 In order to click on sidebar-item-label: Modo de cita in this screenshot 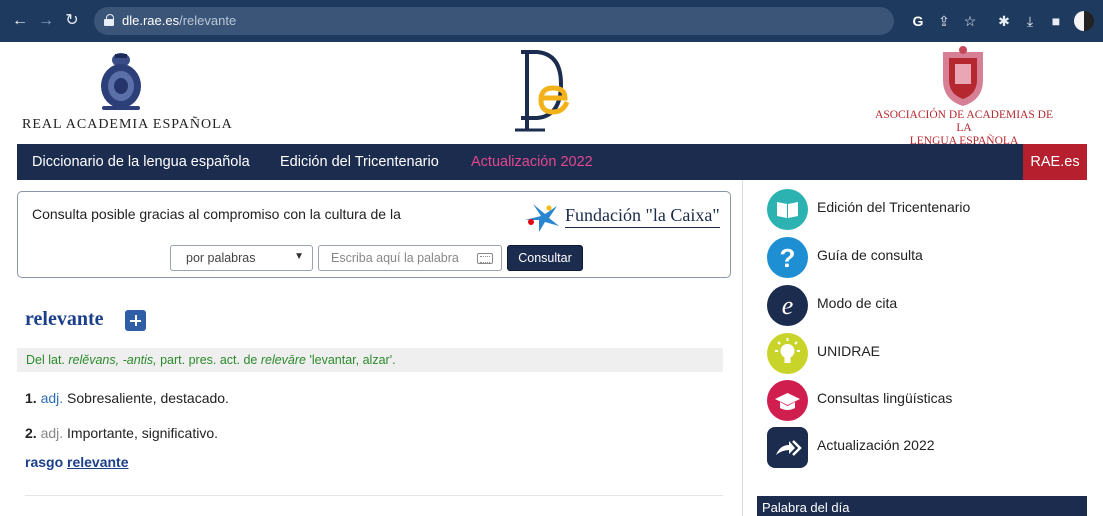, I will do `click(857, 303)`.